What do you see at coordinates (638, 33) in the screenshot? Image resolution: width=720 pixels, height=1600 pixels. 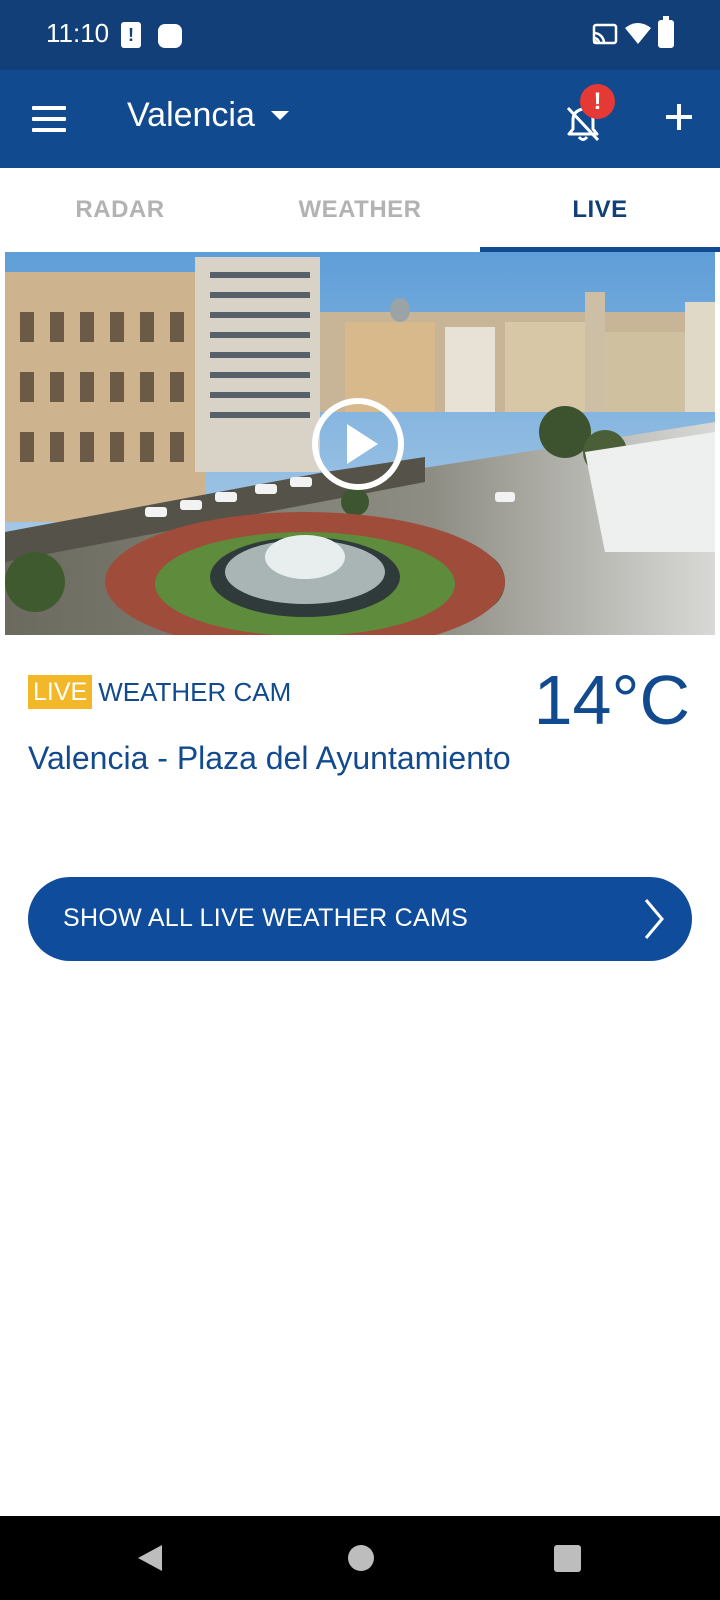 I see `wifi-icon` at bounding box center [638, 33].